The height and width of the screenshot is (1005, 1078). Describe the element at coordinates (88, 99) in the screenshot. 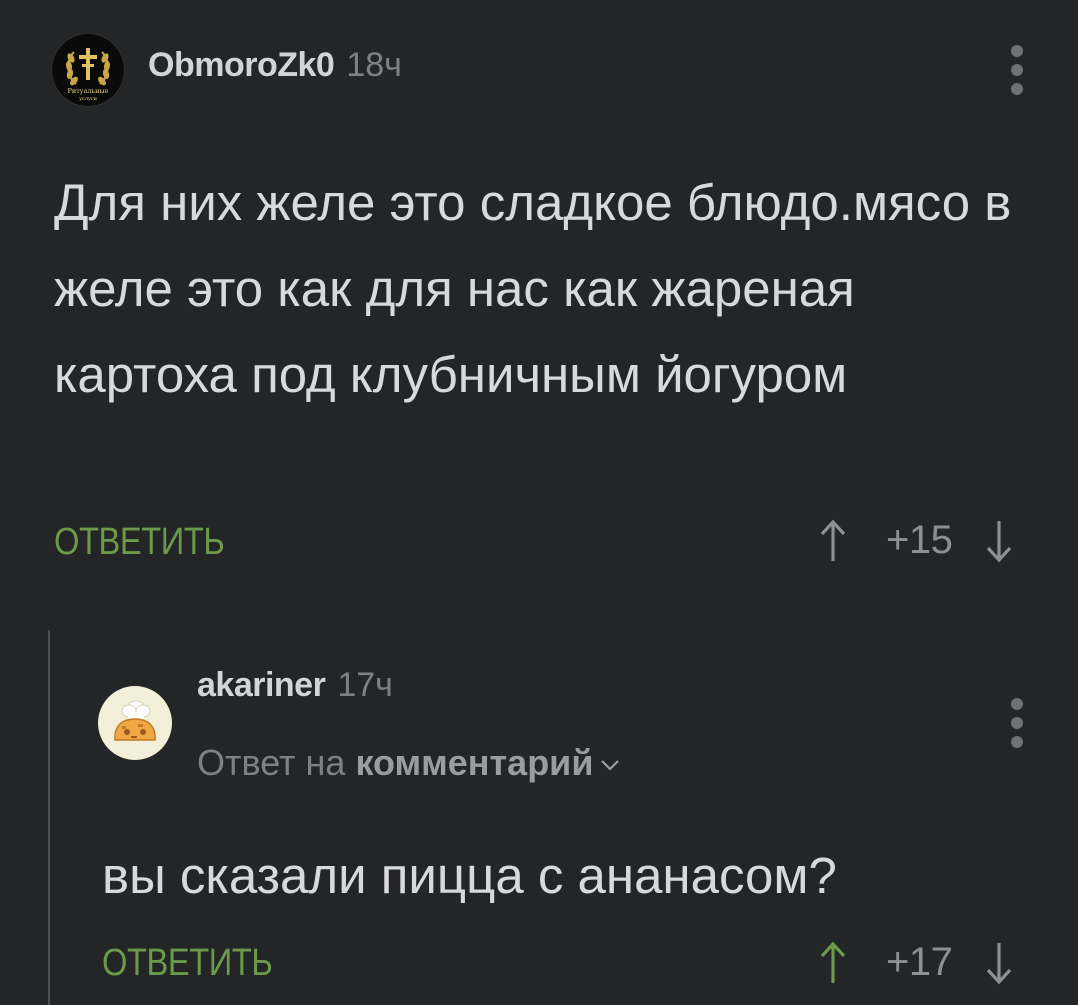

I see `svg-text: услуги` at that location.